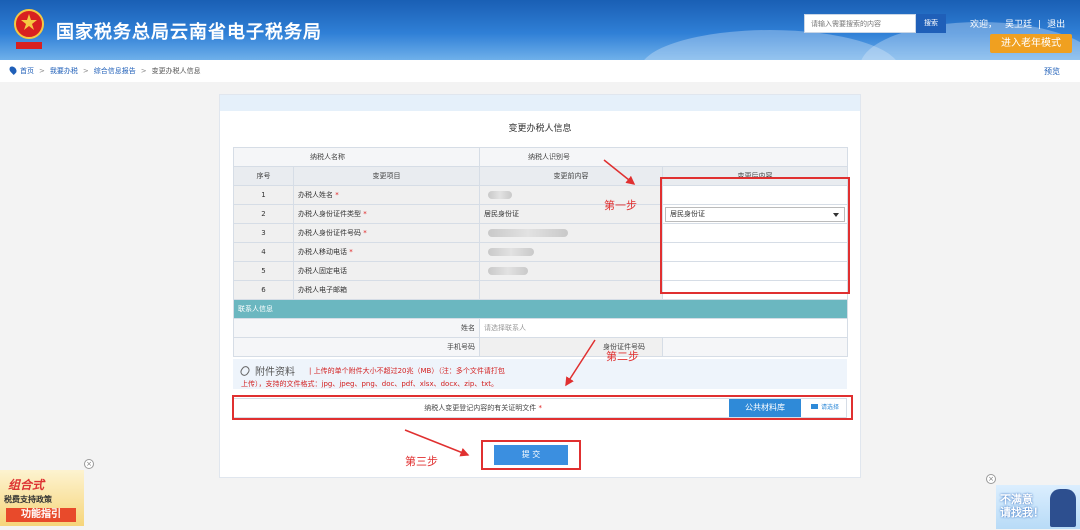 The height and width of the screenshot is (530, 1080). I want to click on contact-name-label: 姓名, so click(356, 328).